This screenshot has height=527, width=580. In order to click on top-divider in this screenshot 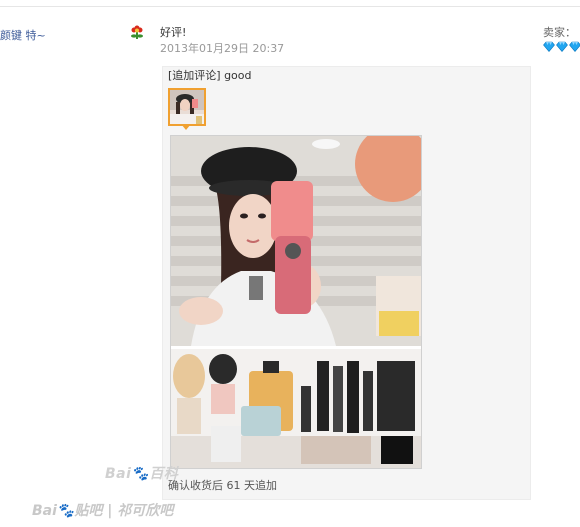, I will do `click(290, 6)`.